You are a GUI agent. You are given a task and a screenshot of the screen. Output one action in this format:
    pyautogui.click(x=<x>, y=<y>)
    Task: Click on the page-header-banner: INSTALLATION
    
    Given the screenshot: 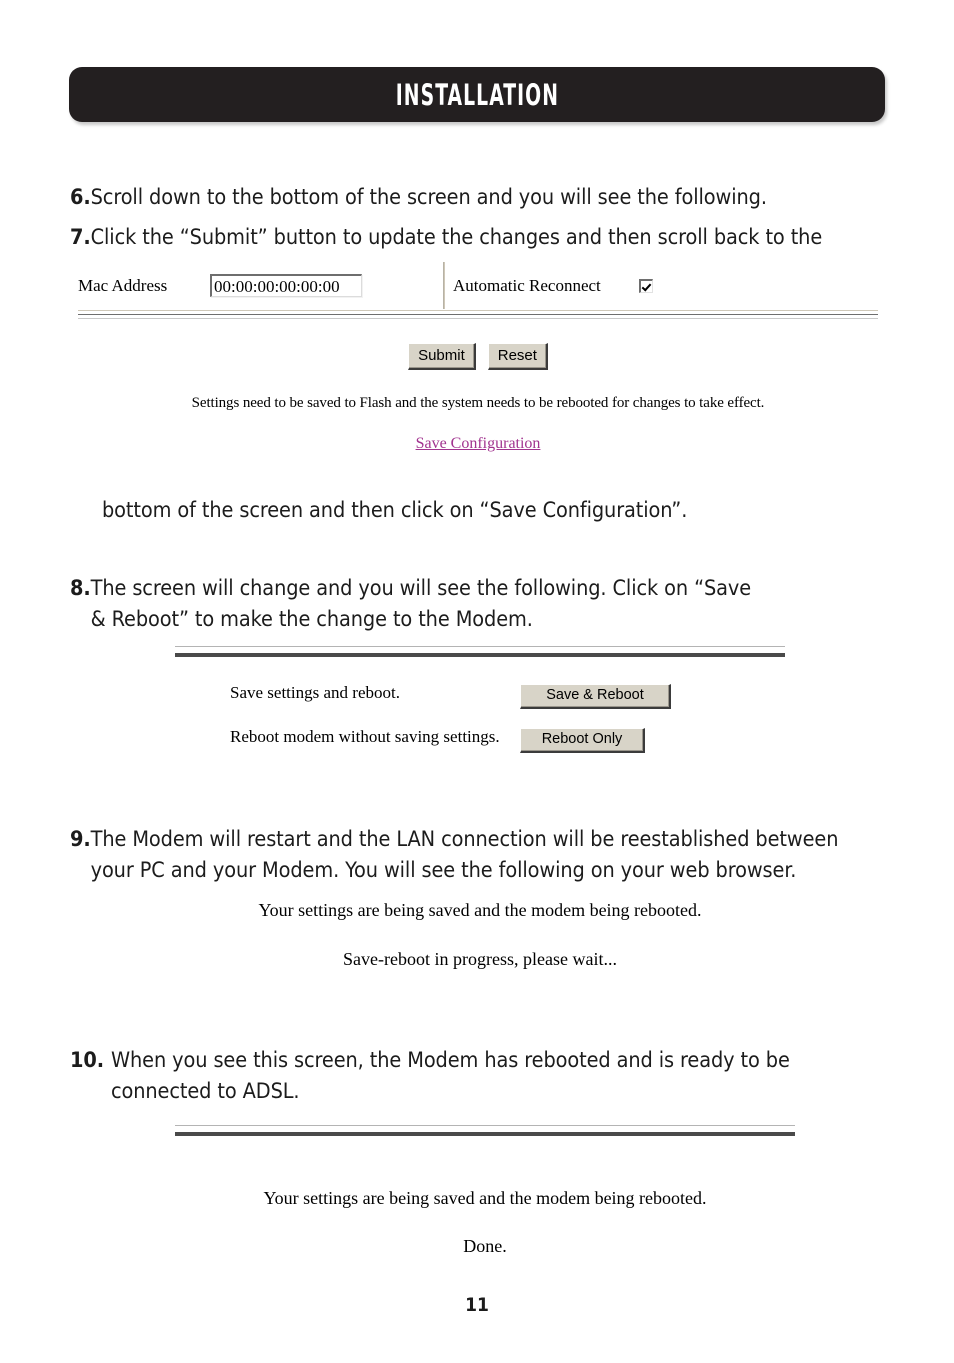 What is the action you would take?
    pyautogui.click(x=477, y=94)
    